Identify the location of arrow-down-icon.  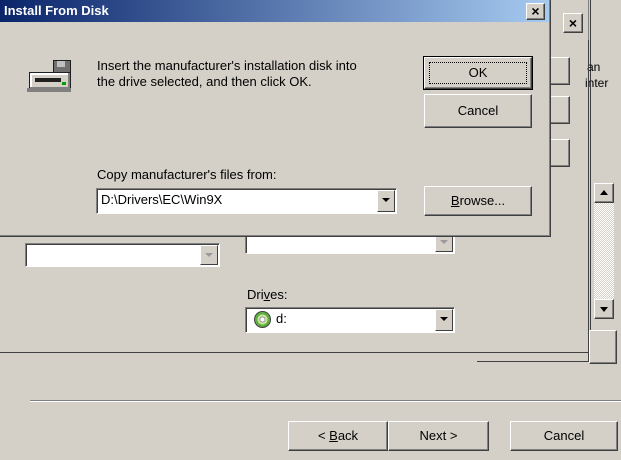
(604, 309).